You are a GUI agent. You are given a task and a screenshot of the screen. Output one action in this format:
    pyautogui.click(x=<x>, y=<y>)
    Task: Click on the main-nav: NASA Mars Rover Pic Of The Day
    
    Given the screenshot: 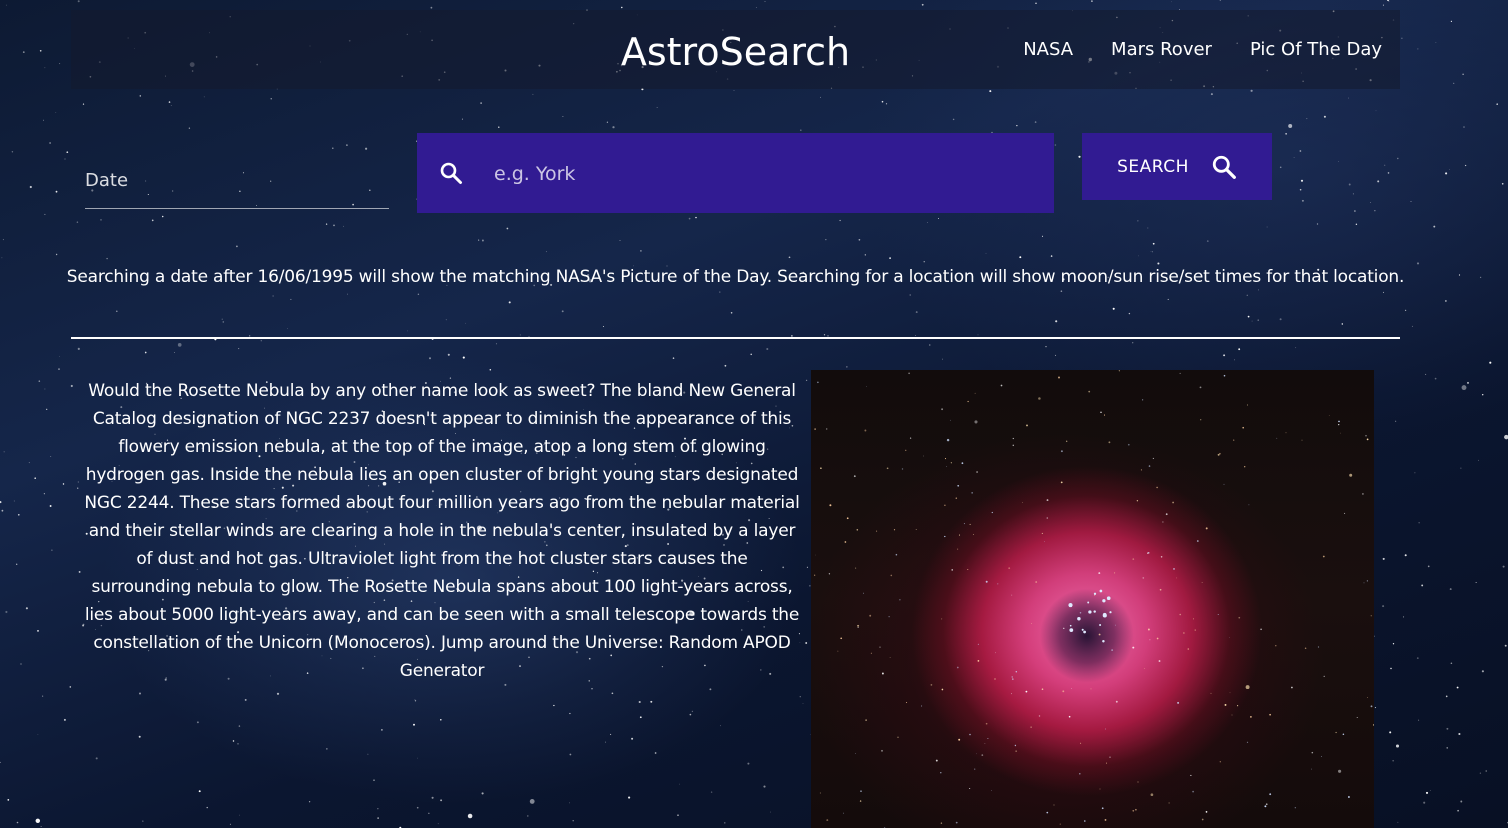 What is the action you would take?
    pyautogui.click(x=1202, y=50)
    